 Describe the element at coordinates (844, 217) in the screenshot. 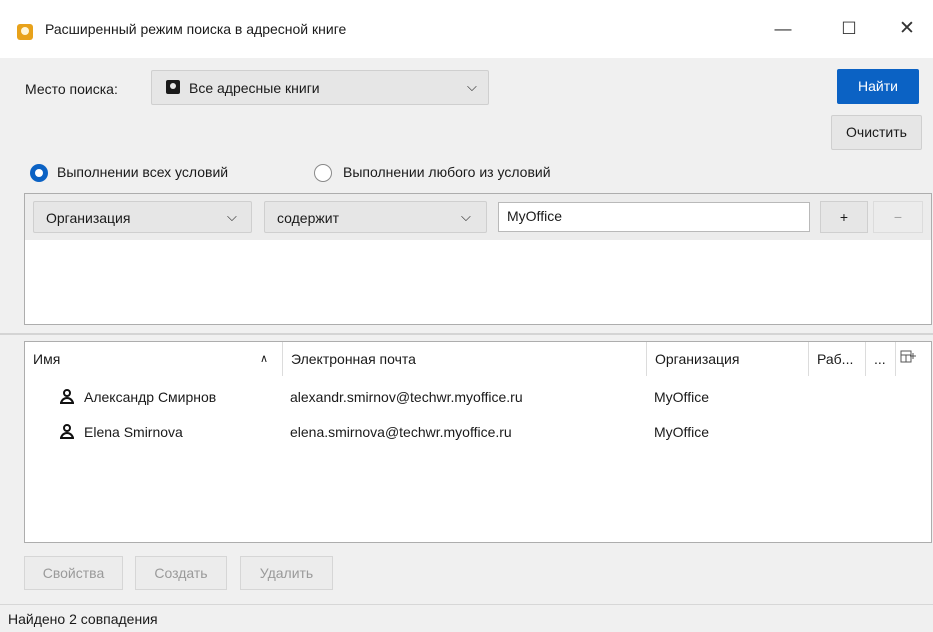

I see `add-condition-button: +` at that location.